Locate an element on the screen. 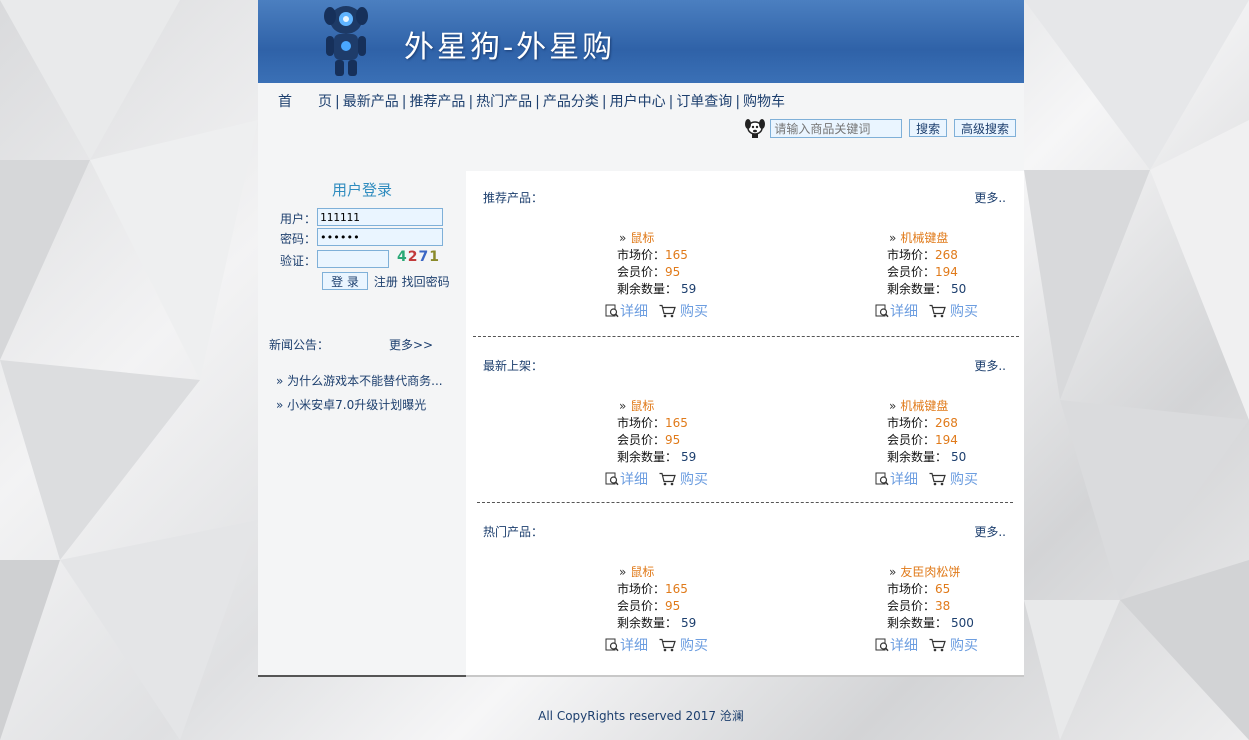  news-title: 新闻公告： is located at coordinates (299, 345).